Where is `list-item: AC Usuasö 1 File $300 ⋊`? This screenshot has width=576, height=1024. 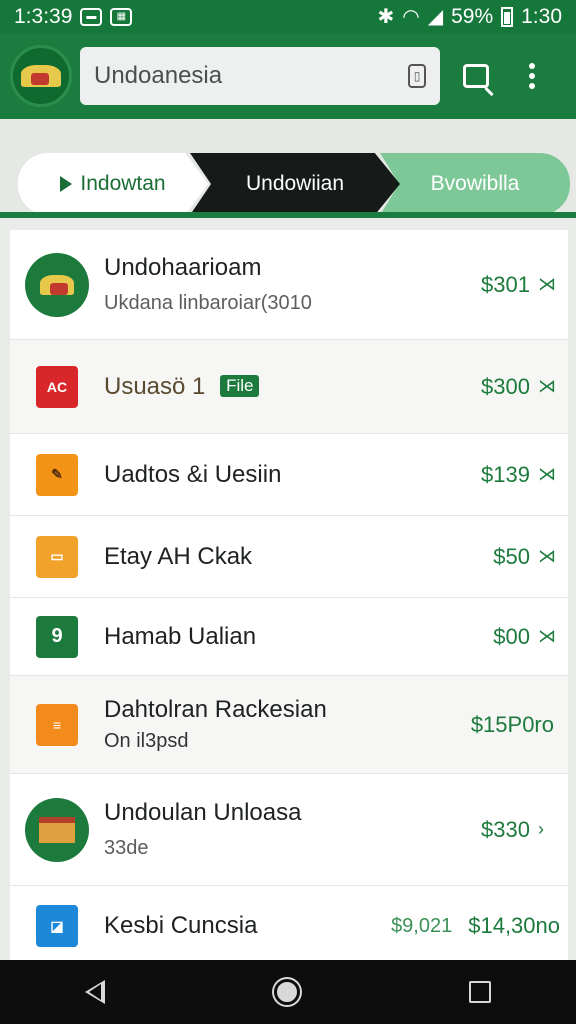 list-item: AC Usuasö 1 File $300 ⋊ is located at coordinates (289, 387).